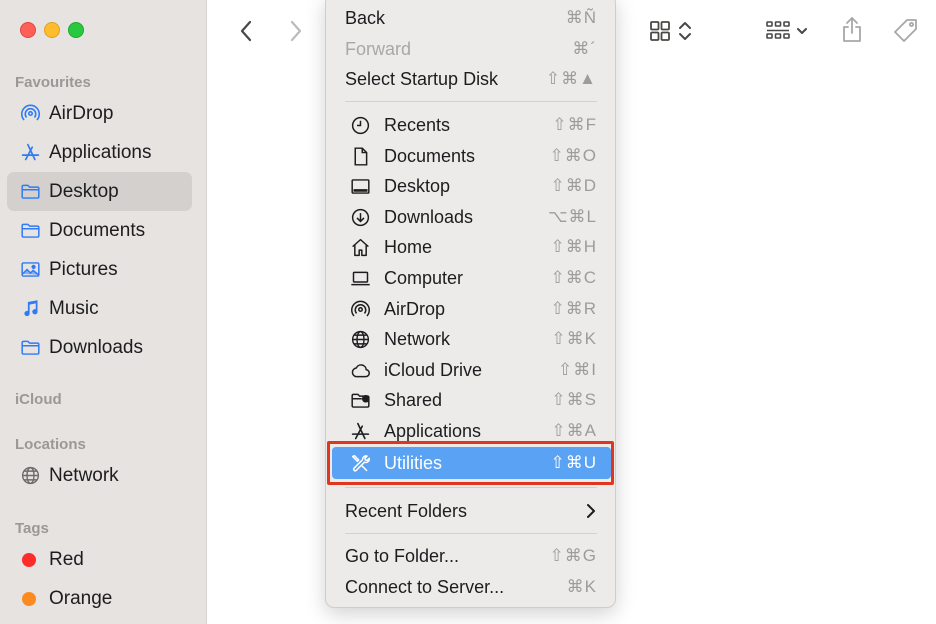 This screenshot has width=936, height=624. Describe the element at coordinates (471, 125) in the screenshot. I see `menu-item-recents: Recents ⇧⌘F` at that location.